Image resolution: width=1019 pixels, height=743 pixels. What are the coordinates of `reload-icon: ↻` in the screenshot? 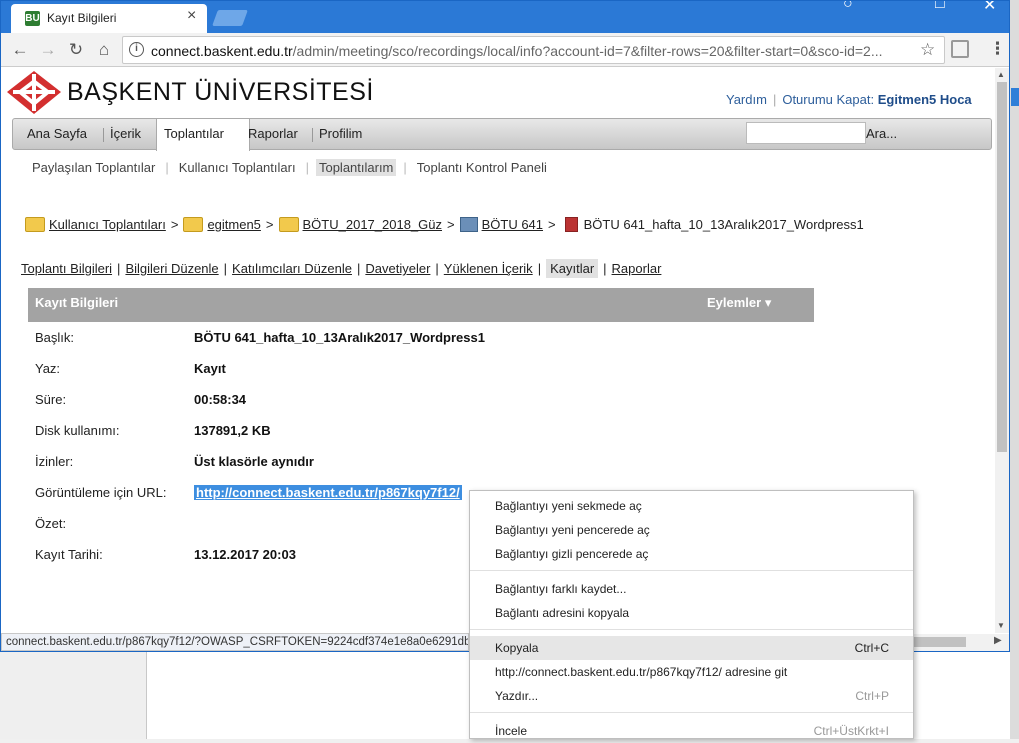 It's located at (76, 50).